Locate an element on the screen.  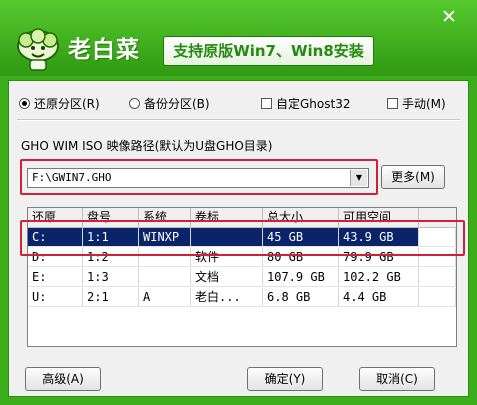
radio-unselected-icon is located at coordinates (134, 103).